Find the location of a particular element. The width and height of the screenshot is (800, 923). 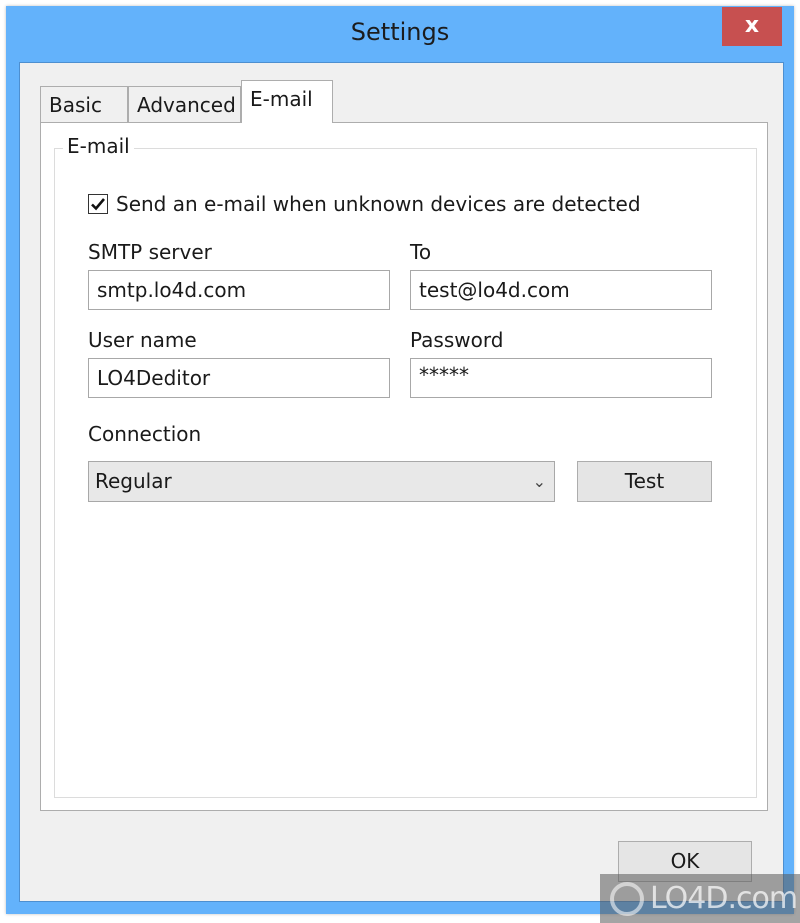

checkmark-icon is located at coordinates (98, 204).